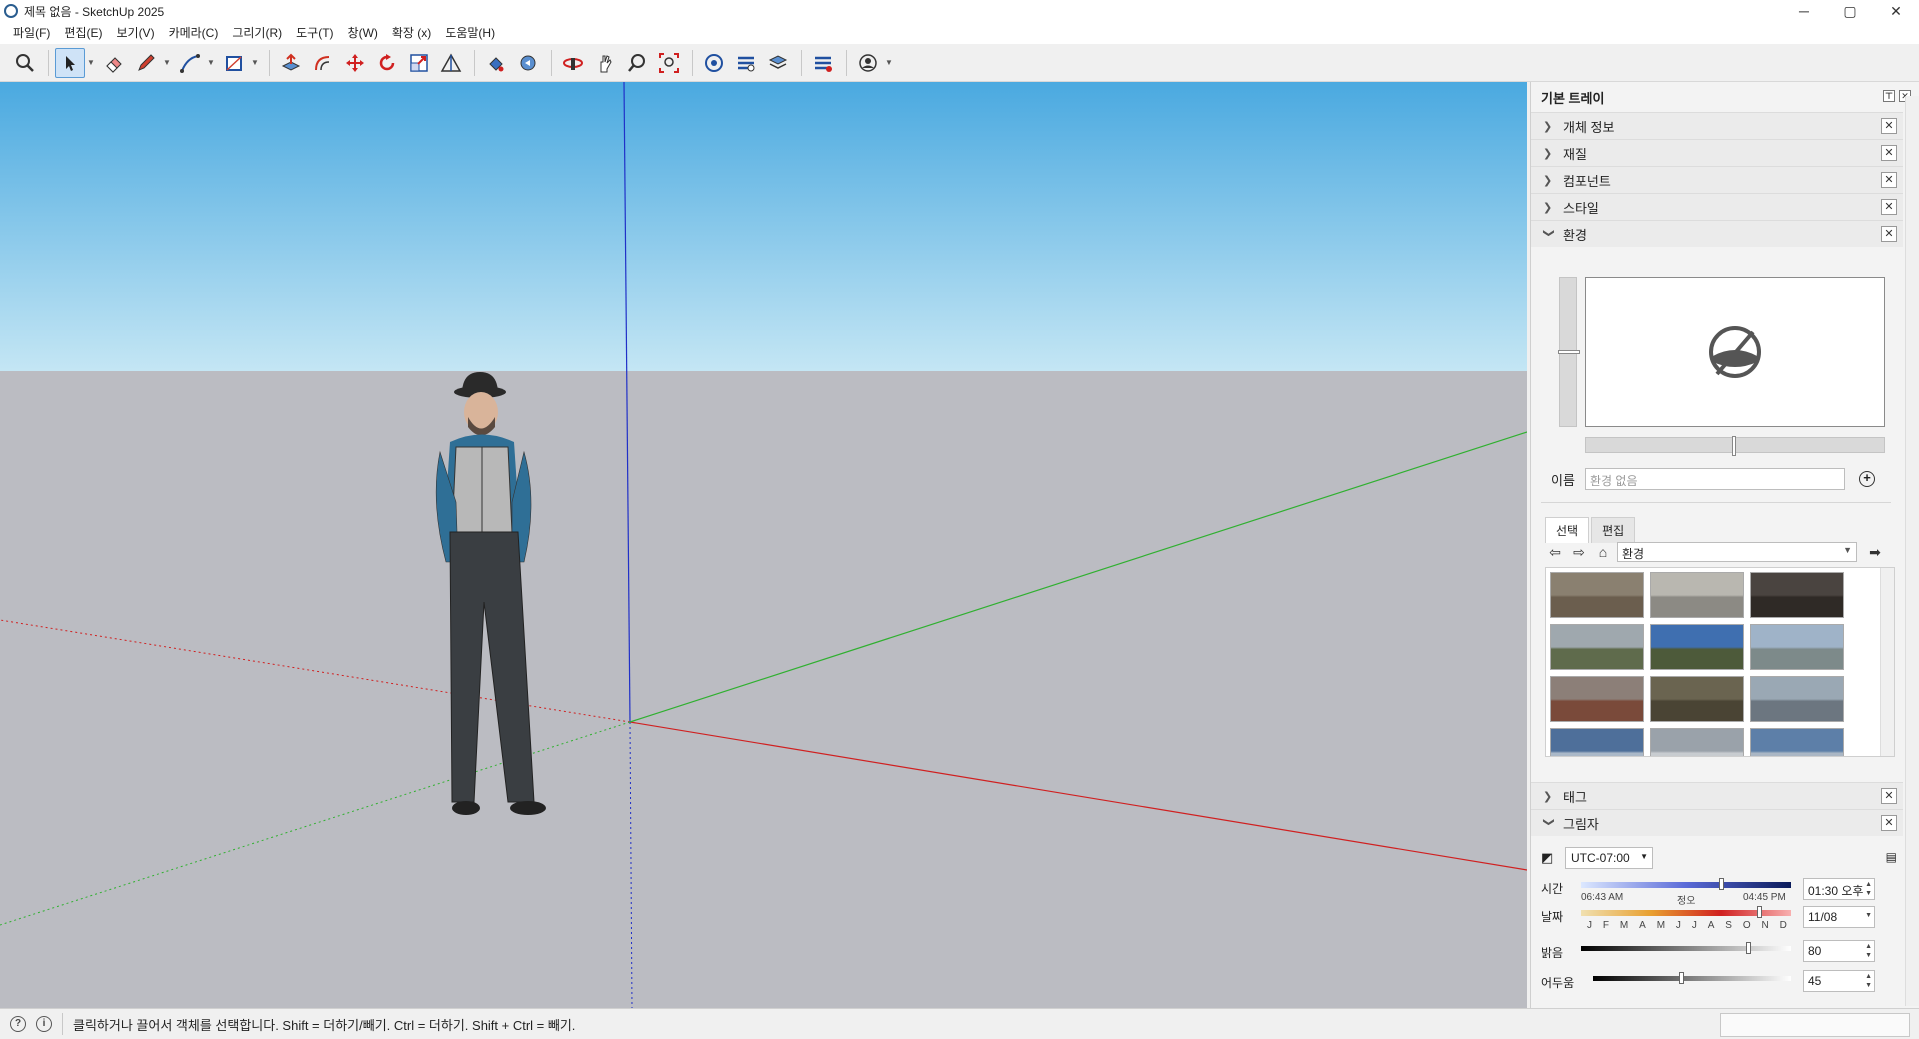 The width and height of the screenshot is (1919, 1039). Describe the element at coordinates (1686, 948) in the screenshot. I see `light-slider` at that location.